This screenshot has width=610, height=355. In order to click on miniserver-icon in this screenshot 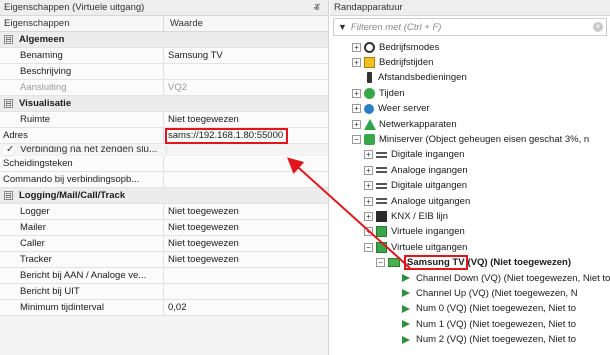, I will do `click(369, 139)`.